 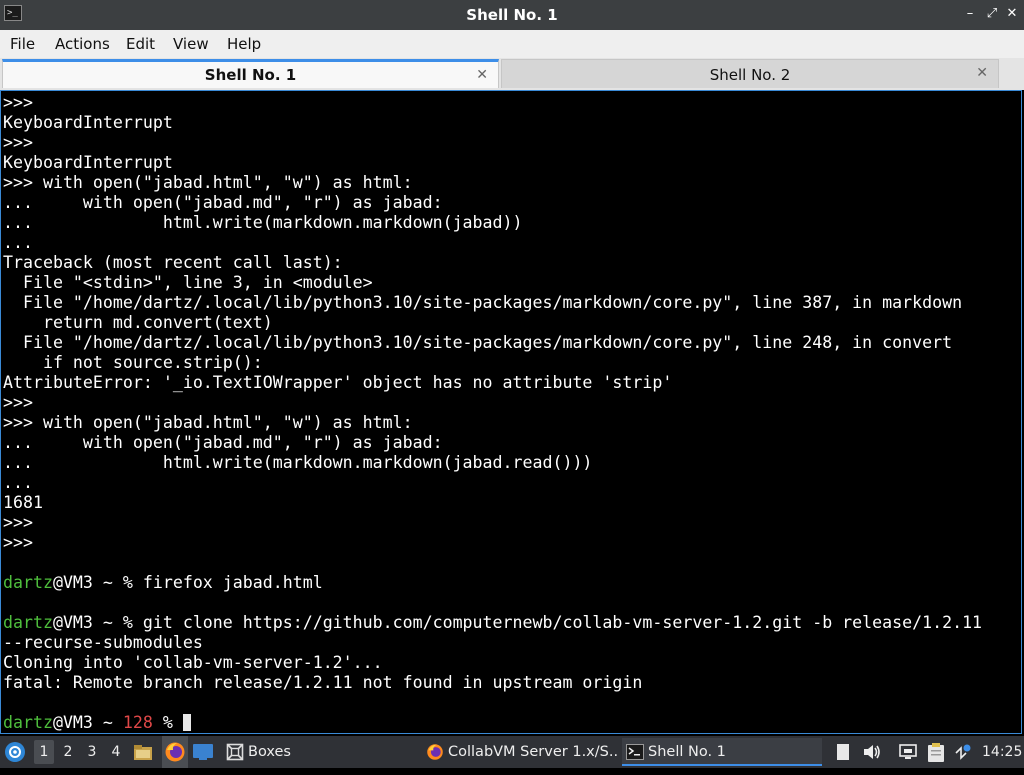 What do you see at coordinates (262, 752) in the screenshot?
I see `boxes-taskbar-button: Boxes` at bounding box center [262, 752].